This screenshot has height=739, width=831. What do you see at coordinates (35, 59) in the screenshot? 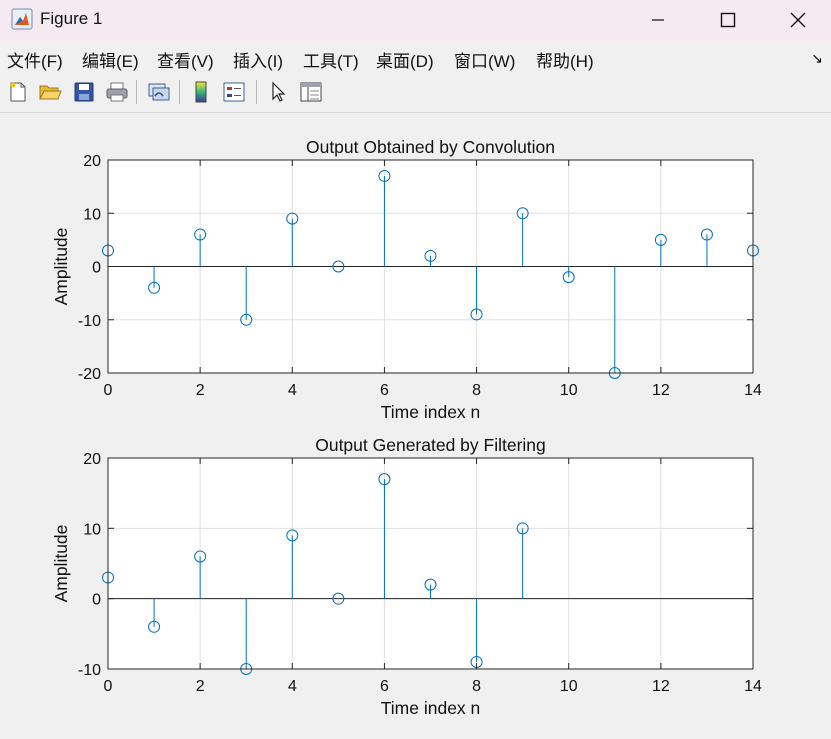
I see `menu-file: 文件(F)` at bounding box center [35, 59].